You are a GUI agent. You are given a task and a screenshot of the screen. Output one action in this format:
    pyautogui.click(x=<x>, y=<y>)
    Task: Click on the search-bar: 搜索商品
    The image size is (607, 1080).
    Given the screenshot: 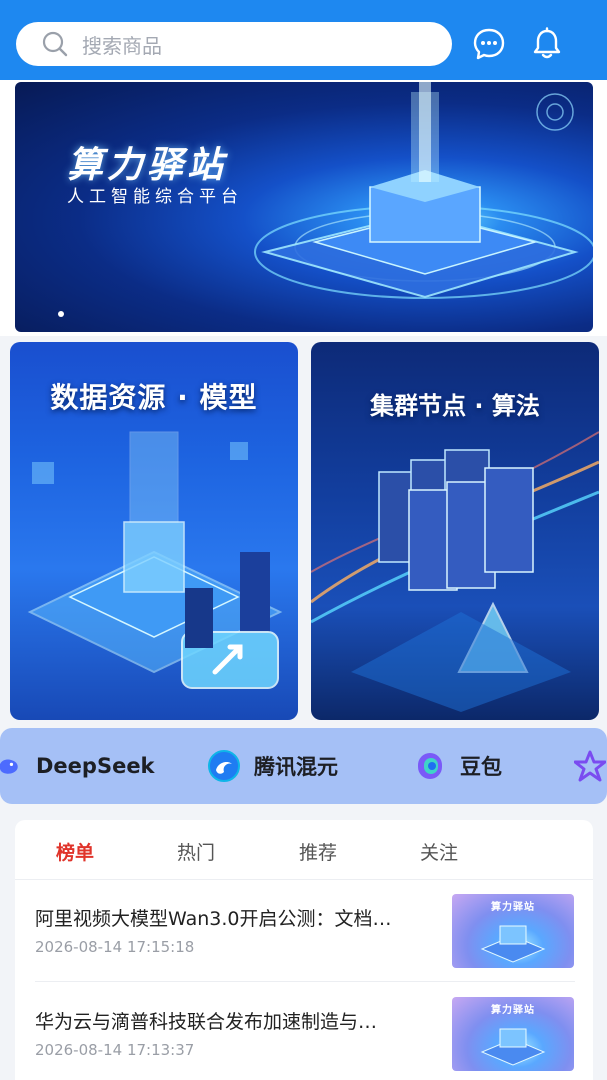 What is the action you would take?
    pyautogui.click(x=234, y=44)
    